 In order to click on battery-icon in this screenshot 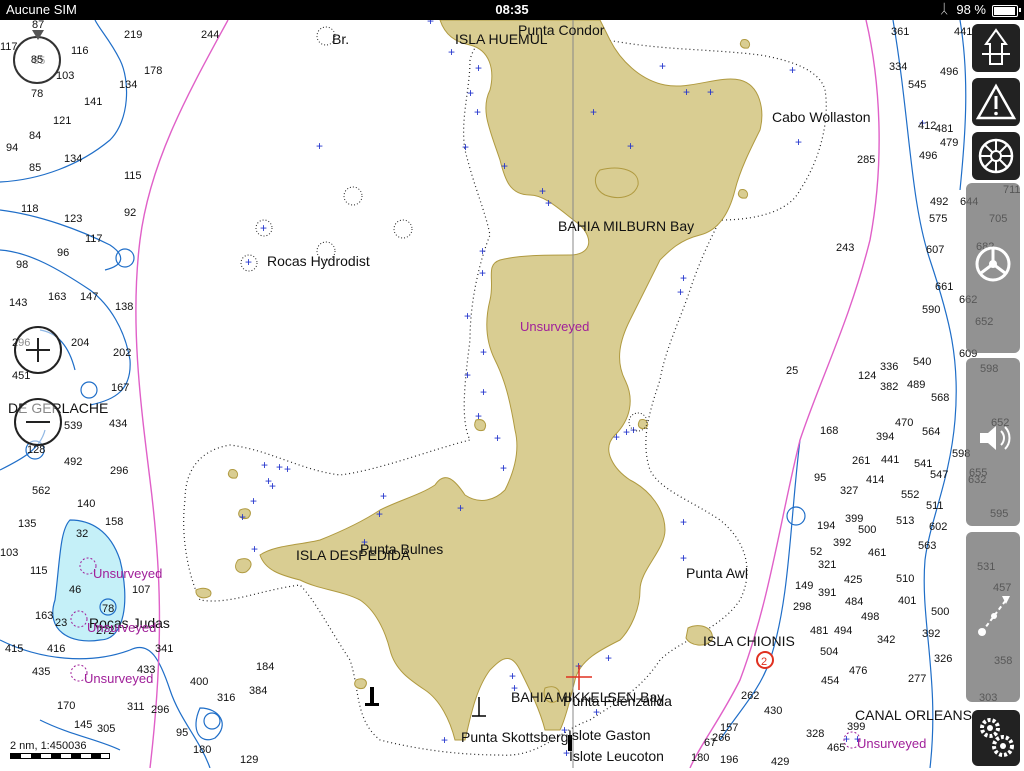, I will do `click(1005, 11)`.